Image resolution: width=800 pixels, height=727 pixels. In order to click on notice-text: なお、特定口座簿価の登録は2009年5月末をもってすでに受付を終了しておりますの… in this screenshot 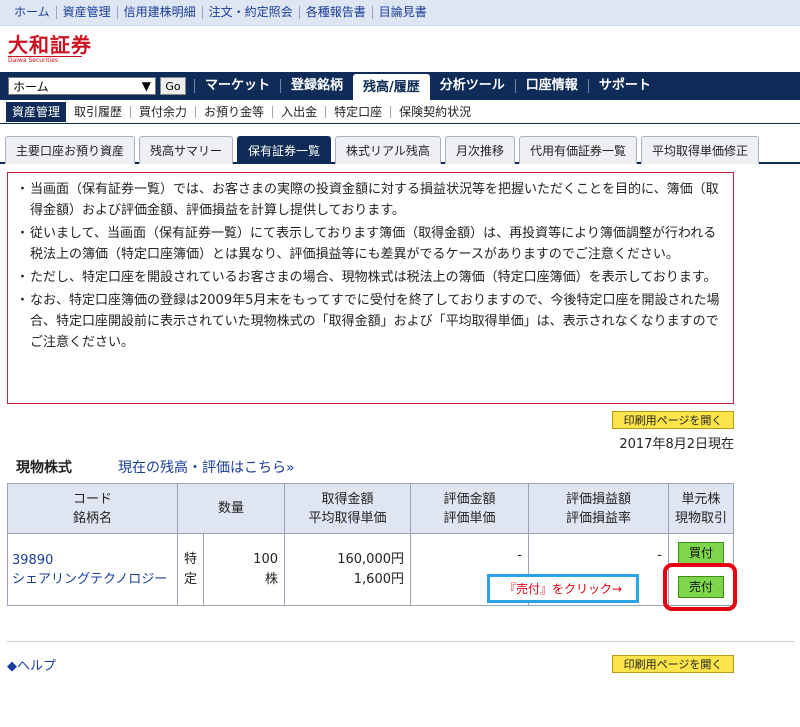, I will do `click(375, 321)`.